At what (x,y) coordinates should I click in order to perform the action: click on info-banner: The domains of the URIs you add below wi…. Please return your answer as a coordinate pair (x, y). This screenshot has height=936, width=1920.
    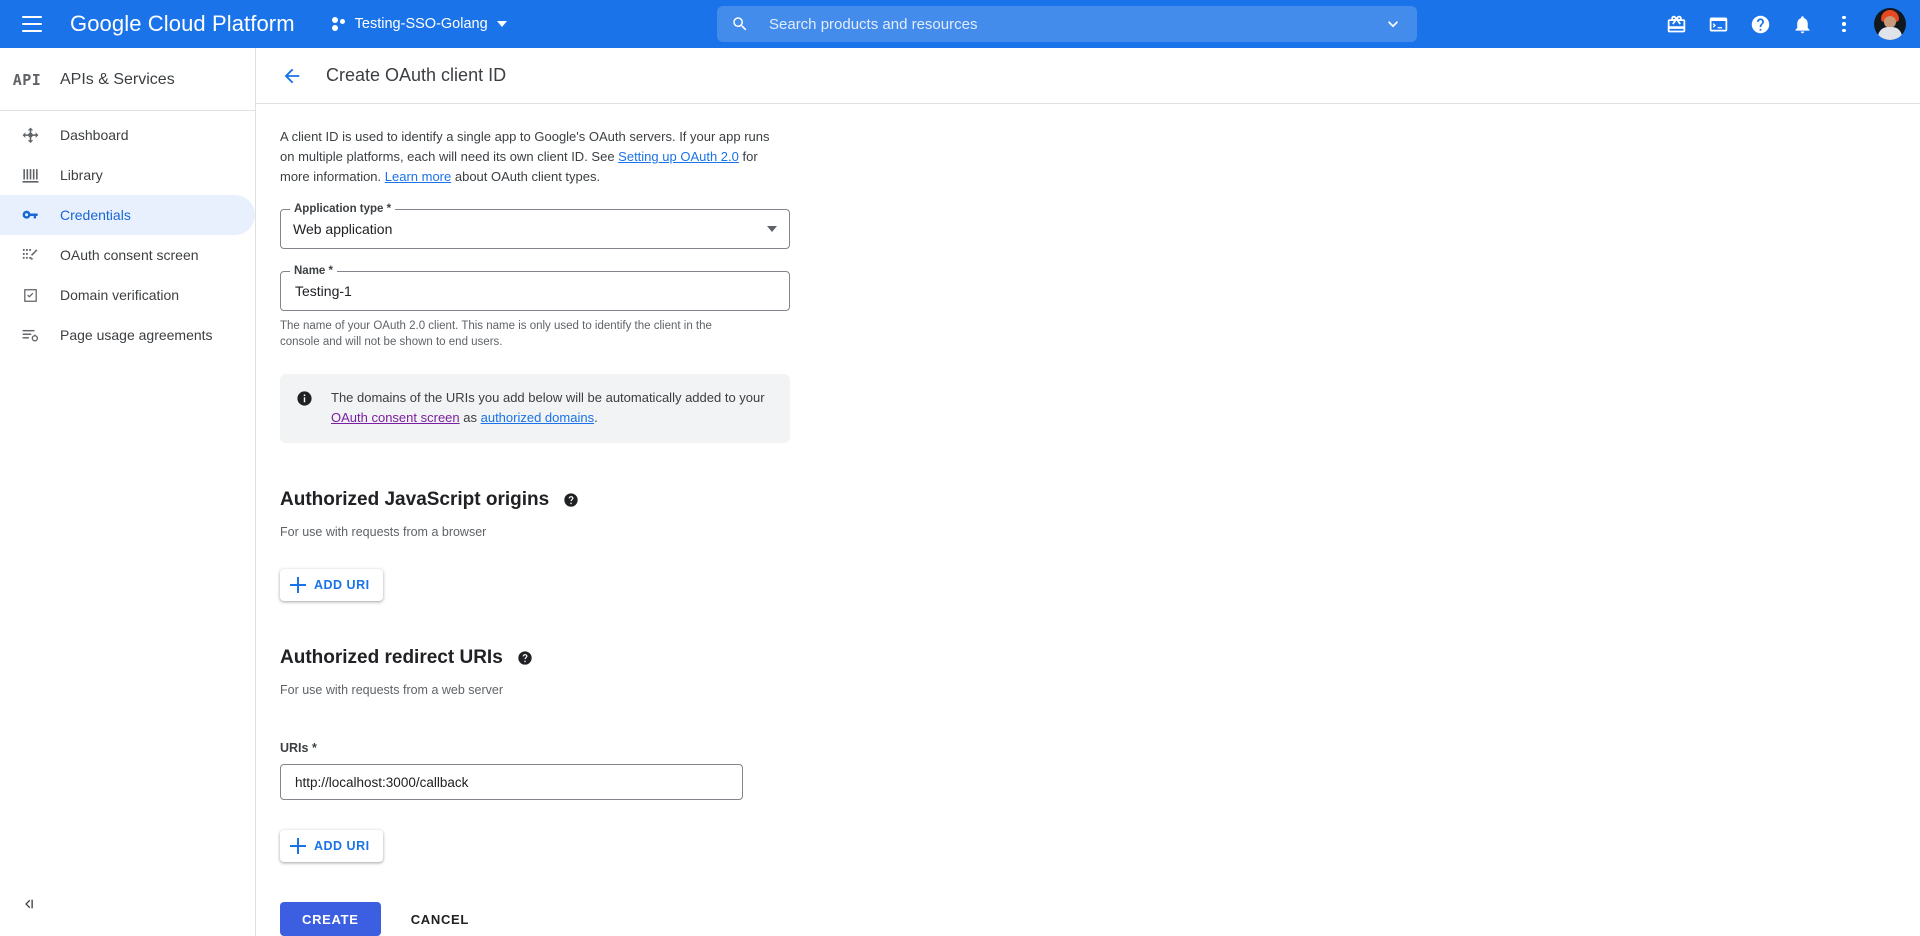
    Looking at the image, I should click on (535, 408).